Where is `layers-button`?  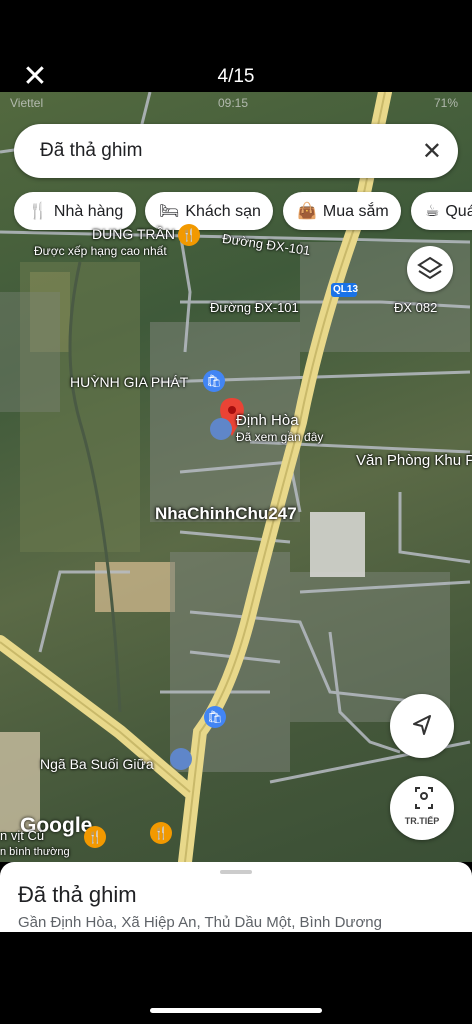 layers-button is located at coordinates (430, 269).